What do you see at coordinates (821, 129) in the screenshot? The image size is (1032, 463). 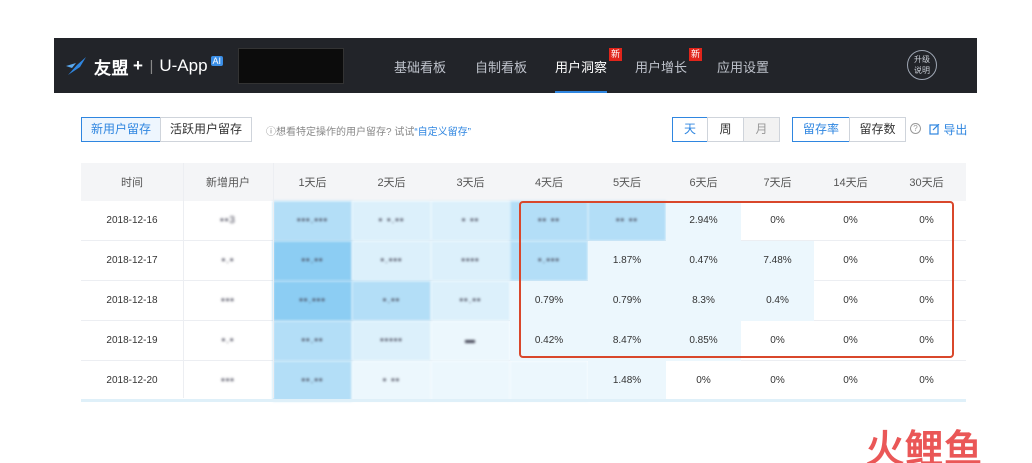 I see `metric-rate-button: 留存率` at bounding box center [821, 129].